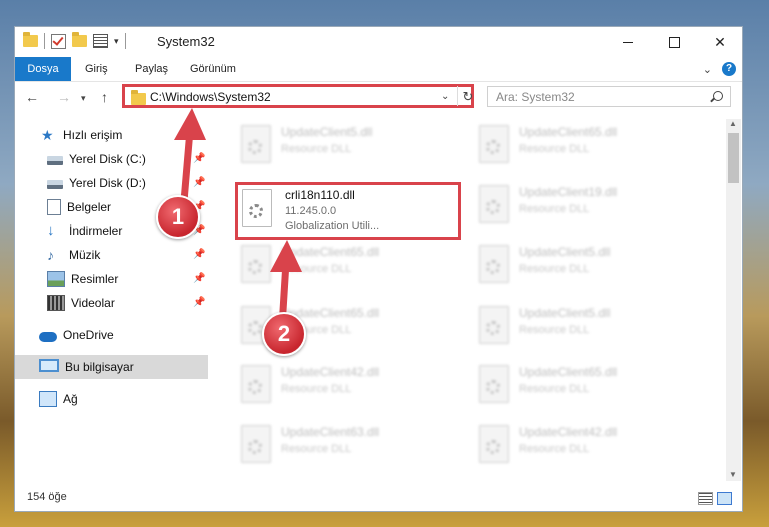 This screenshot has width=769, height=527. Describe the element at coordinates (43, 69) in the screenshot. I see `tab-file: Dosya` at that location.